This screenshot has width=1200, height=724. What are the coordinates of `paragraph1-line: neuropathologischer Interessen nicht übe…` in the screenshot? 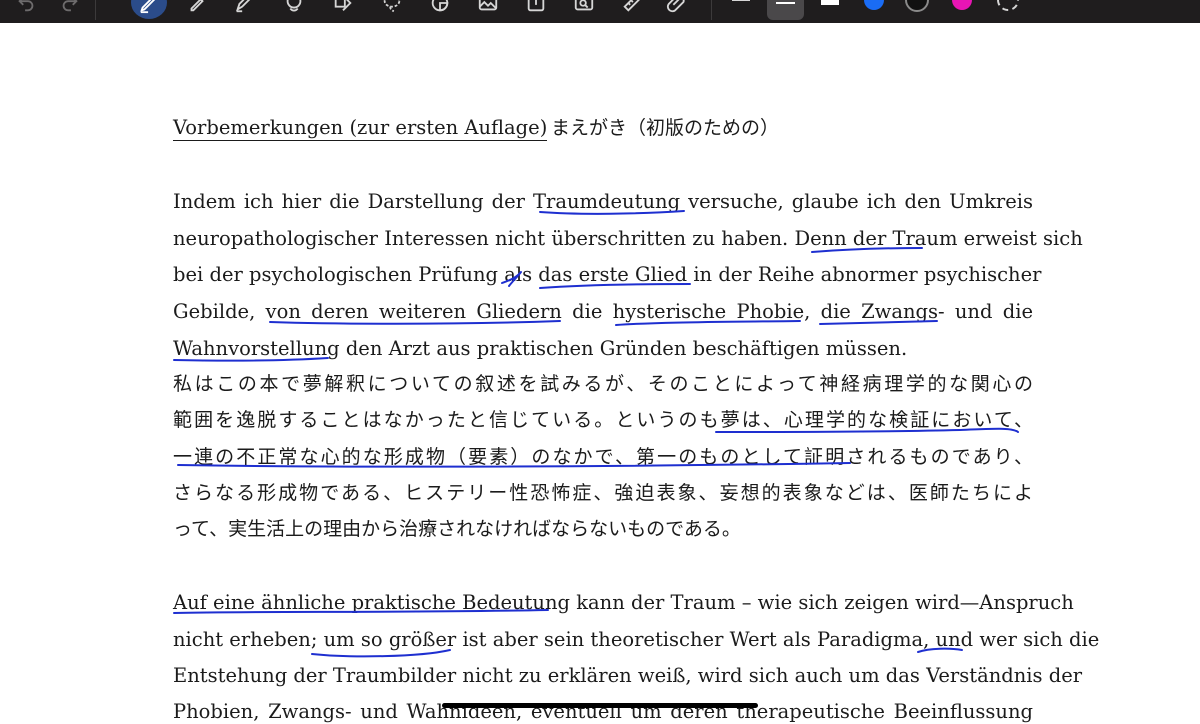 It's located at (628, 238).